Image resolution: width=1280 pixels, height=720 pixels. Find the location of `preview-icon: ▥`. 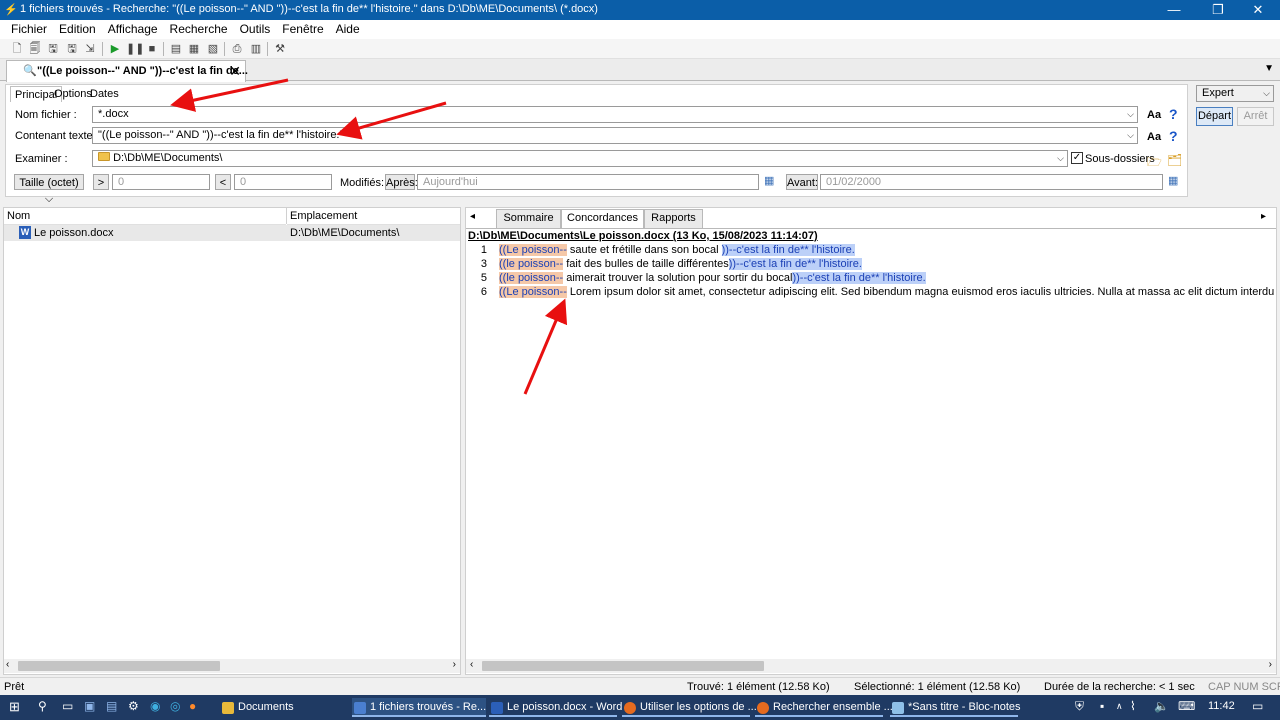

preview-icon: ▥ is located at coordinates (256, 49).